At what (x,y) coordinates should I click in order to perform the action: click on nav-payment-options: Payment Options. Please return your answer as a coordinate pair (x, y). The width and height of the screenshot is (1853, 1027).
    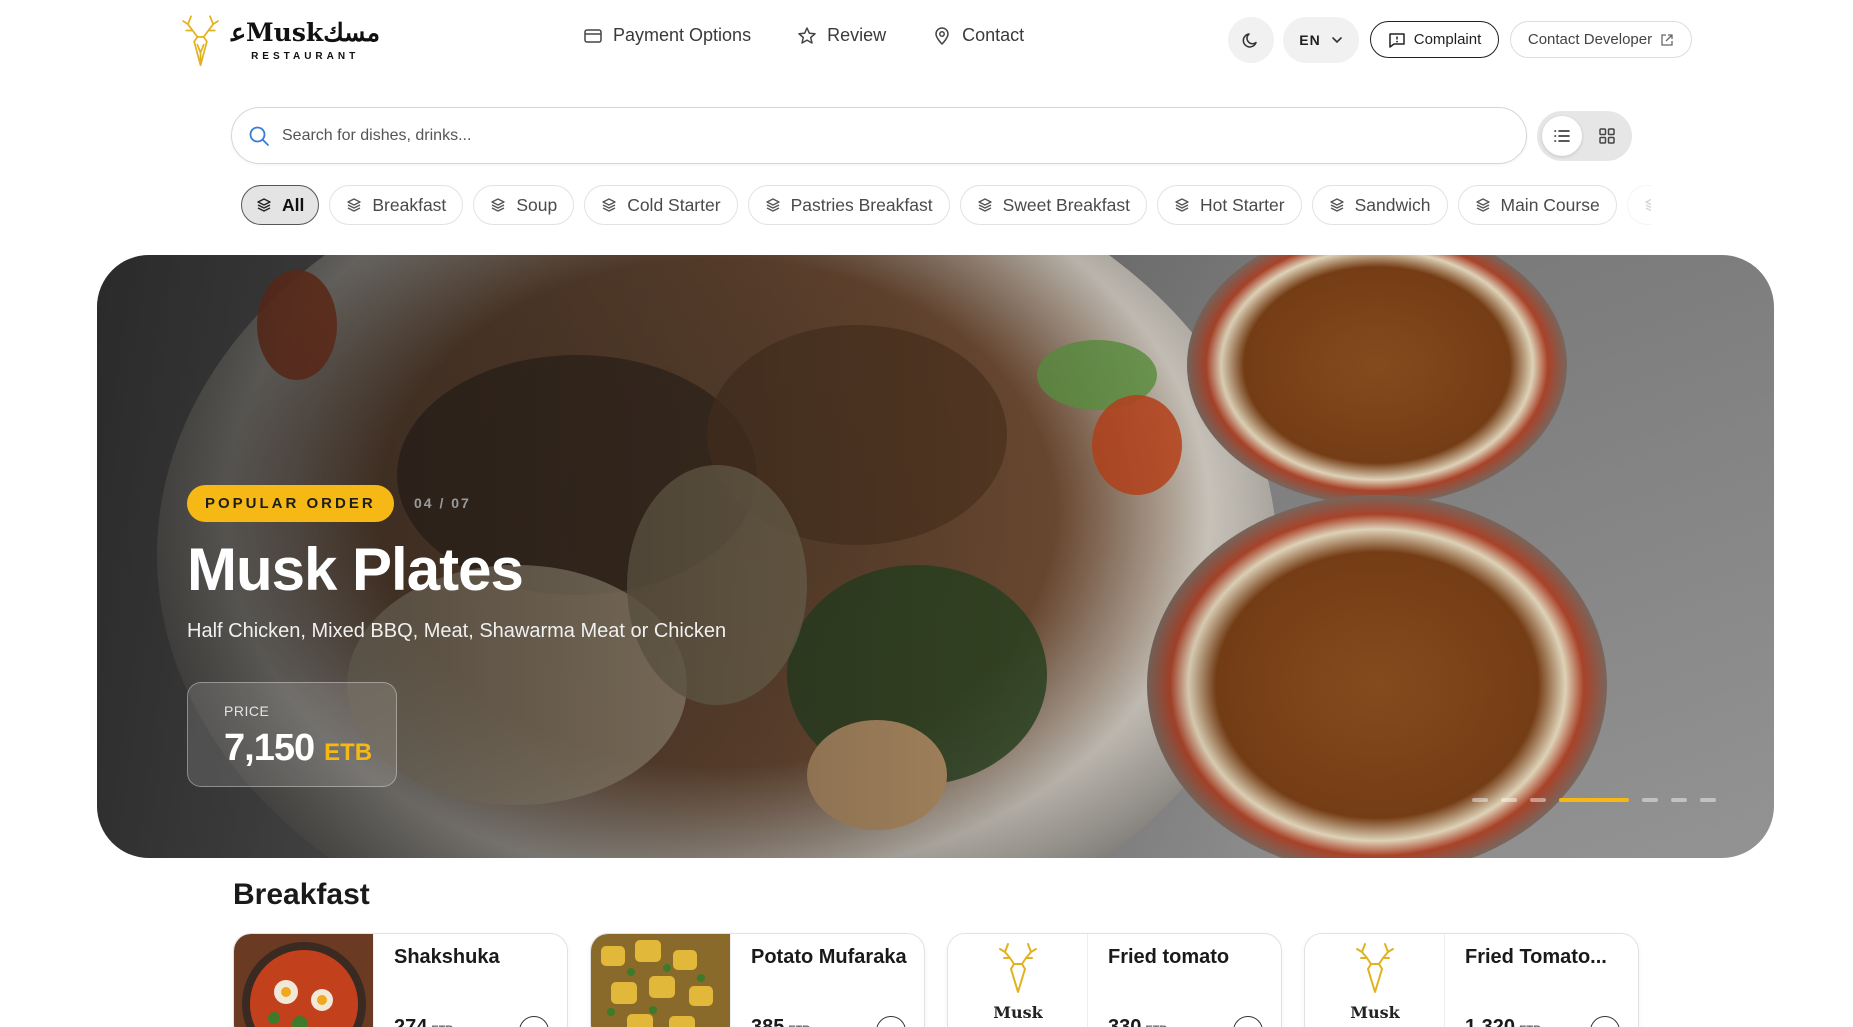
    Looking at the image, I should click on (667, 35).